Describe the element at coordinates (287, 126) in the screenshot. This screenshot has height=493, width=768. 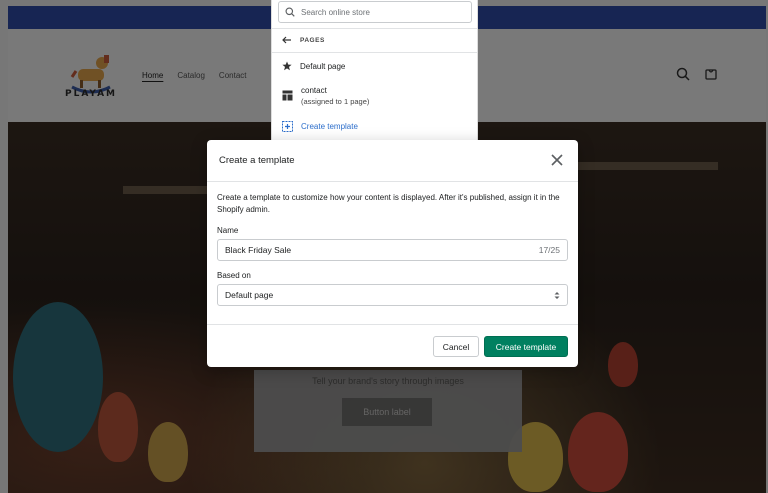
I see `add-template-icon` at that location.